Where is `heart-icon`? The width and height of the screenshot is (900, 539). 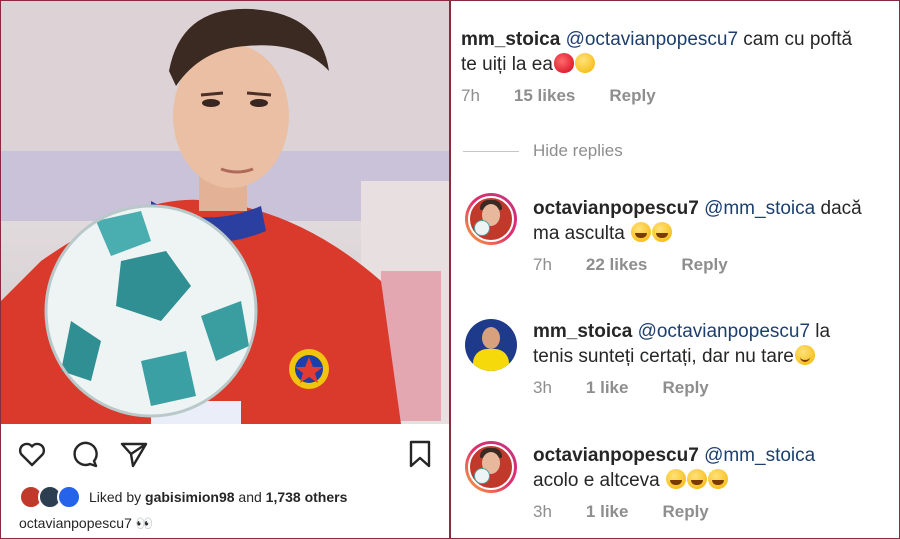
heart-icon is located at coordinates (32, 454).